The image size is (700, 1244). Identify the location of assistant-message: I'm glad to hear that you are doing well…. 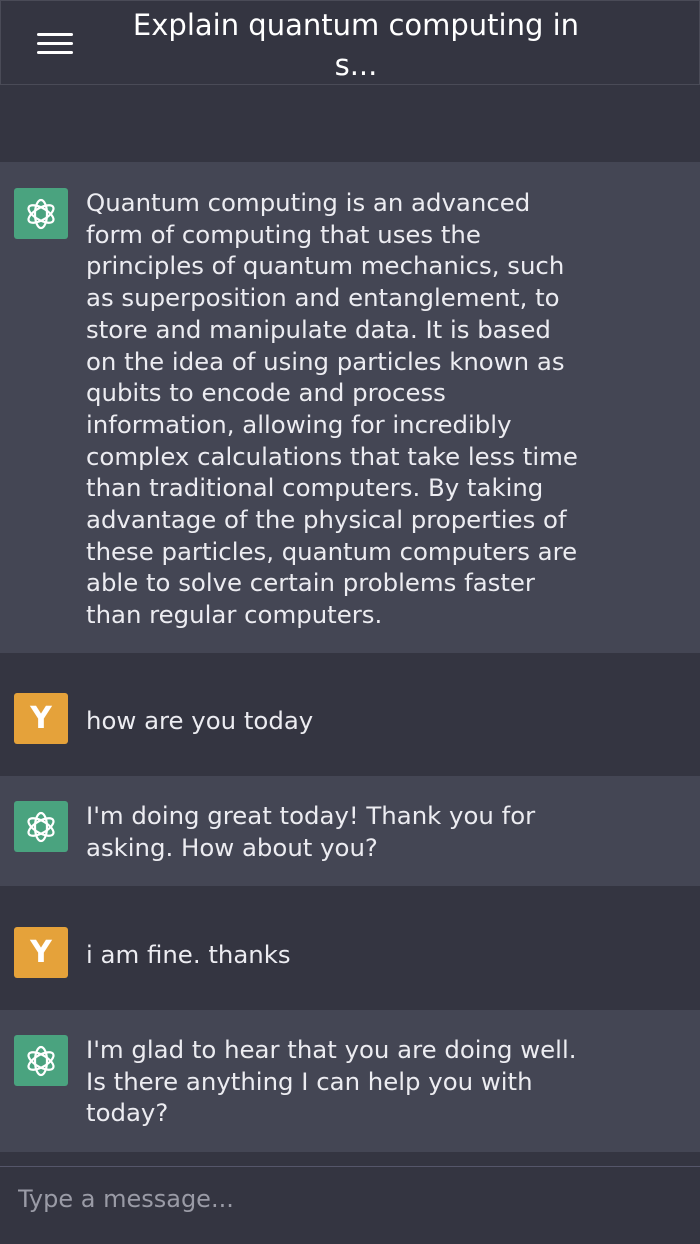
(350, 1081).